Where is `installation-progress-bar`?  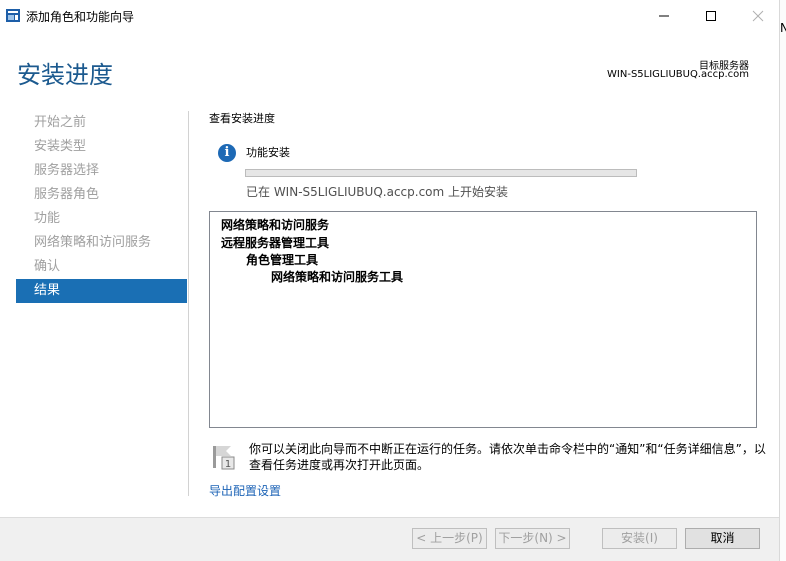
installation-progress-bar is located at coordinates (441, 173).